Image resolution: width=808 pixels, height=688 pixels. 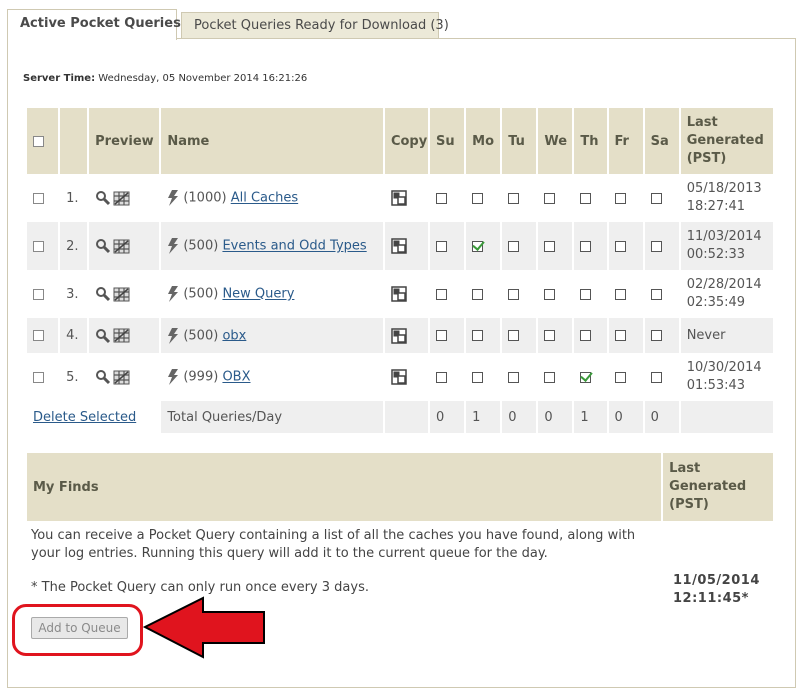 What do you see at coordinates (258, 294) in the screenshot?
I see `query-name-link: New Query` at bounding box center [258, 294].